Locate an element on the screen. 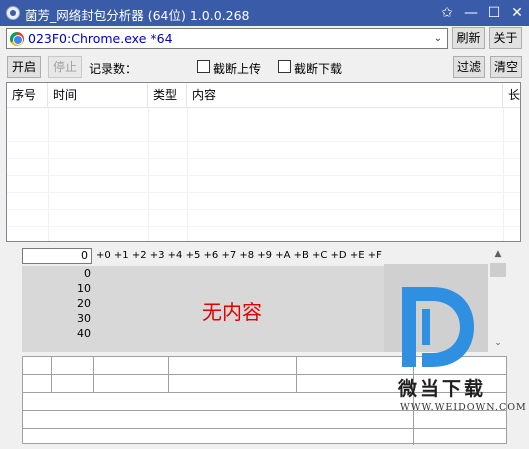 The image size is (529, 449). watermark-url: WWW.WEIDOWN.COM is located at coordinates (463, 407).